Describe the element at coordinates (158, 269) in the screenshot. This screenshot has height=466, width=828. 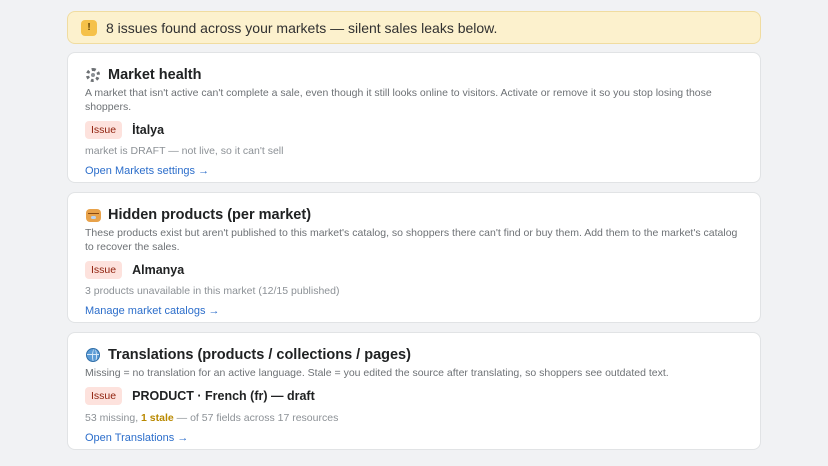
I see `issue-name: Almanya` at that location.